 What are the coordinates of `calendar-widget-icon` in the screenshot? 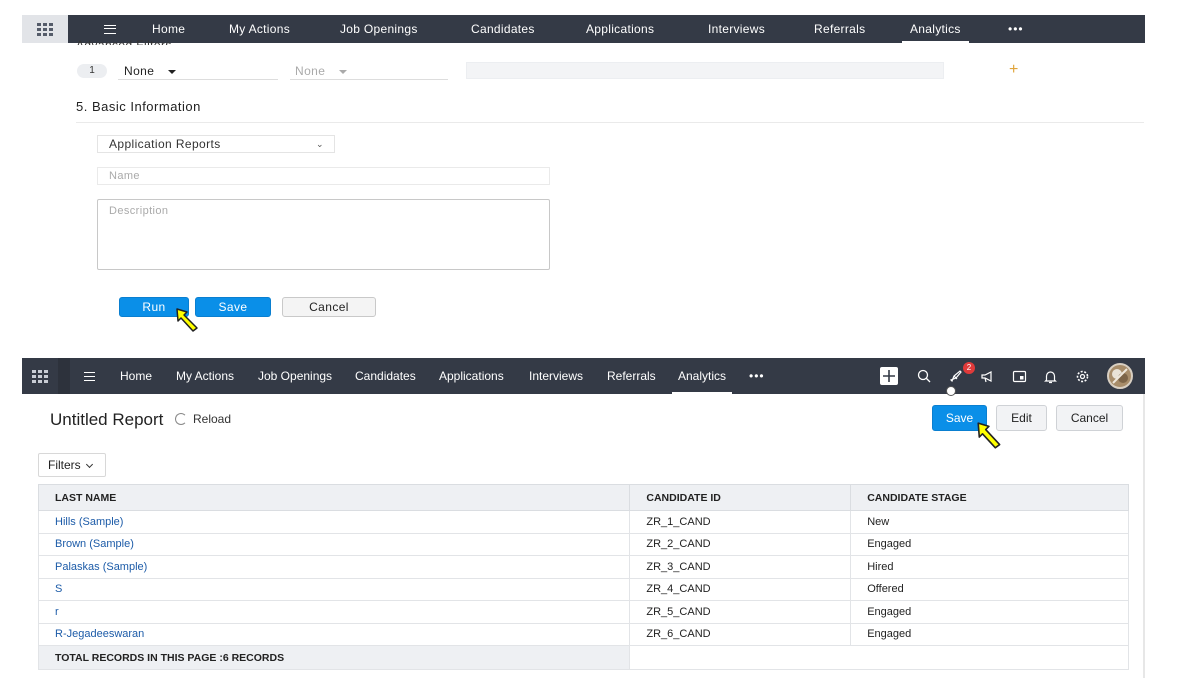 It's located at (1019, 376).